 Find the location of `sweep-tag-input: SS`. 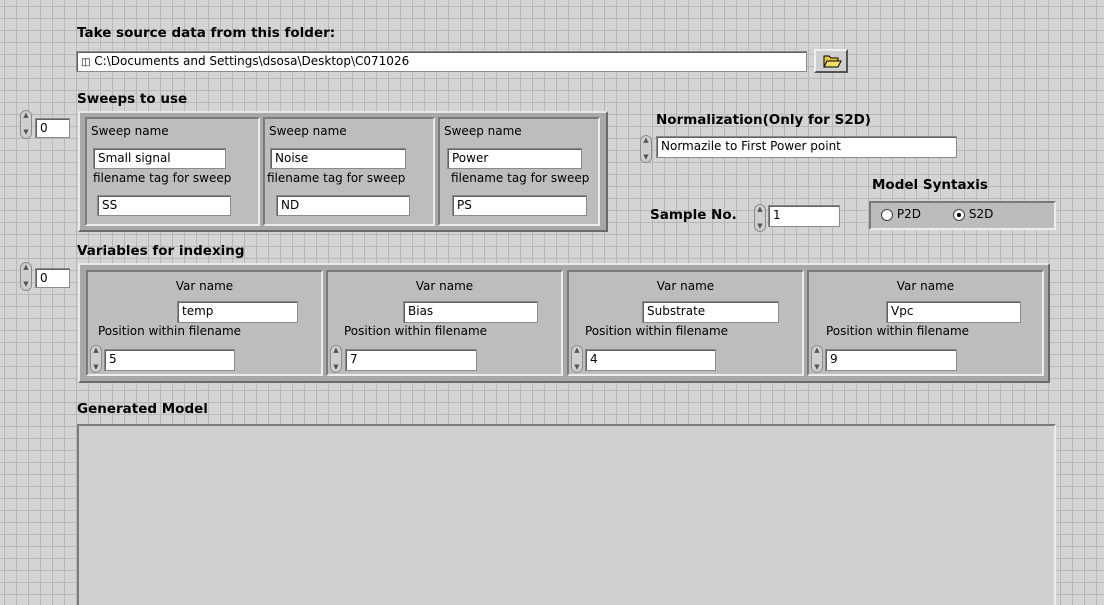

sweep-tag-input: SS is located at coordinates (164, 205).